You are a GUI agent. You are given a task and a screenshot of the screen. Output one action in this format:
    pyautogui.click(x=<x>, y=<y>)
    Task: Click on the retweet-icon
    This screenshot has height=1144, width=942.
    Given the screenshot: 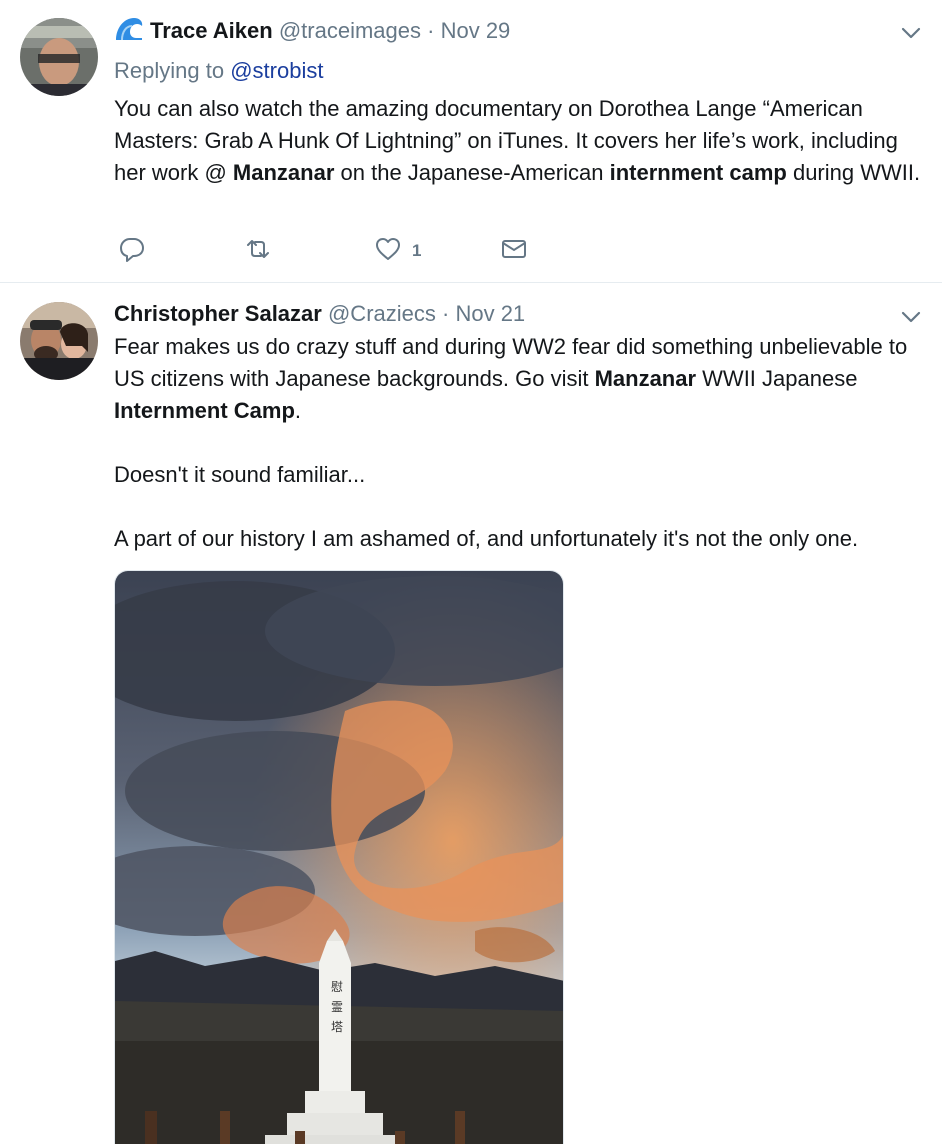 What is the action you would take?
    pyautogui.click(x=258, y=251)
    